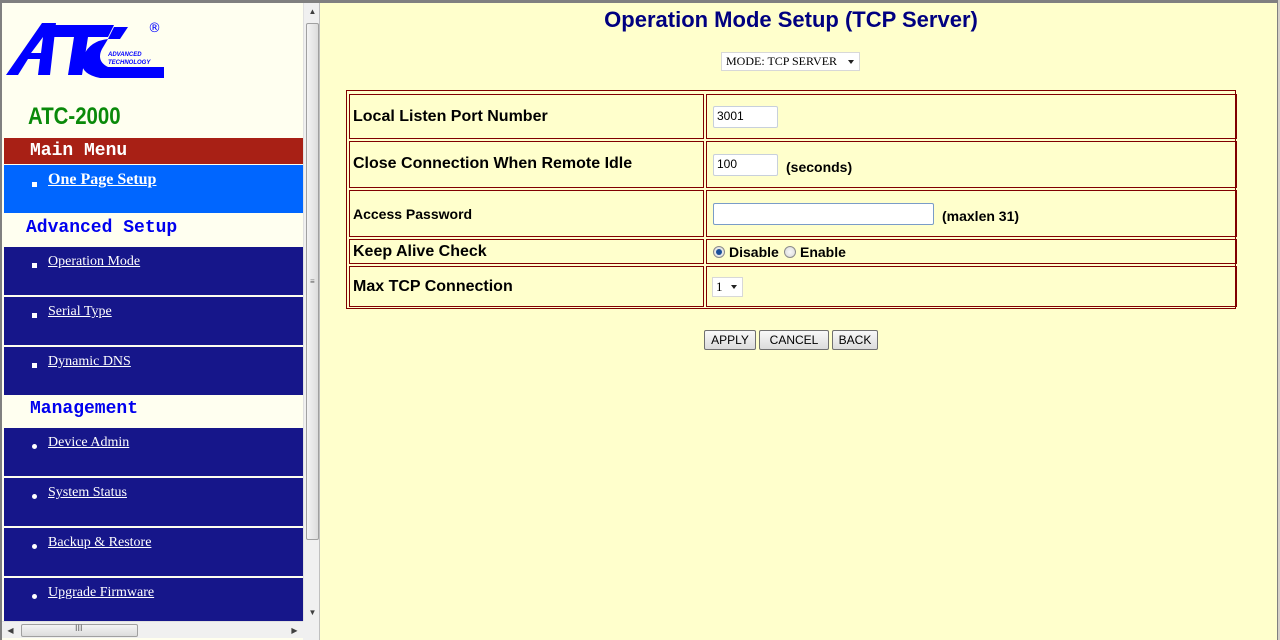 This screenshot has height=640, width=1280. What do you see at coordinates (102, 180) in the screenshot?
I see `nav-link-one-page-setup: One Page Setup` at bounding box center [102, 180].